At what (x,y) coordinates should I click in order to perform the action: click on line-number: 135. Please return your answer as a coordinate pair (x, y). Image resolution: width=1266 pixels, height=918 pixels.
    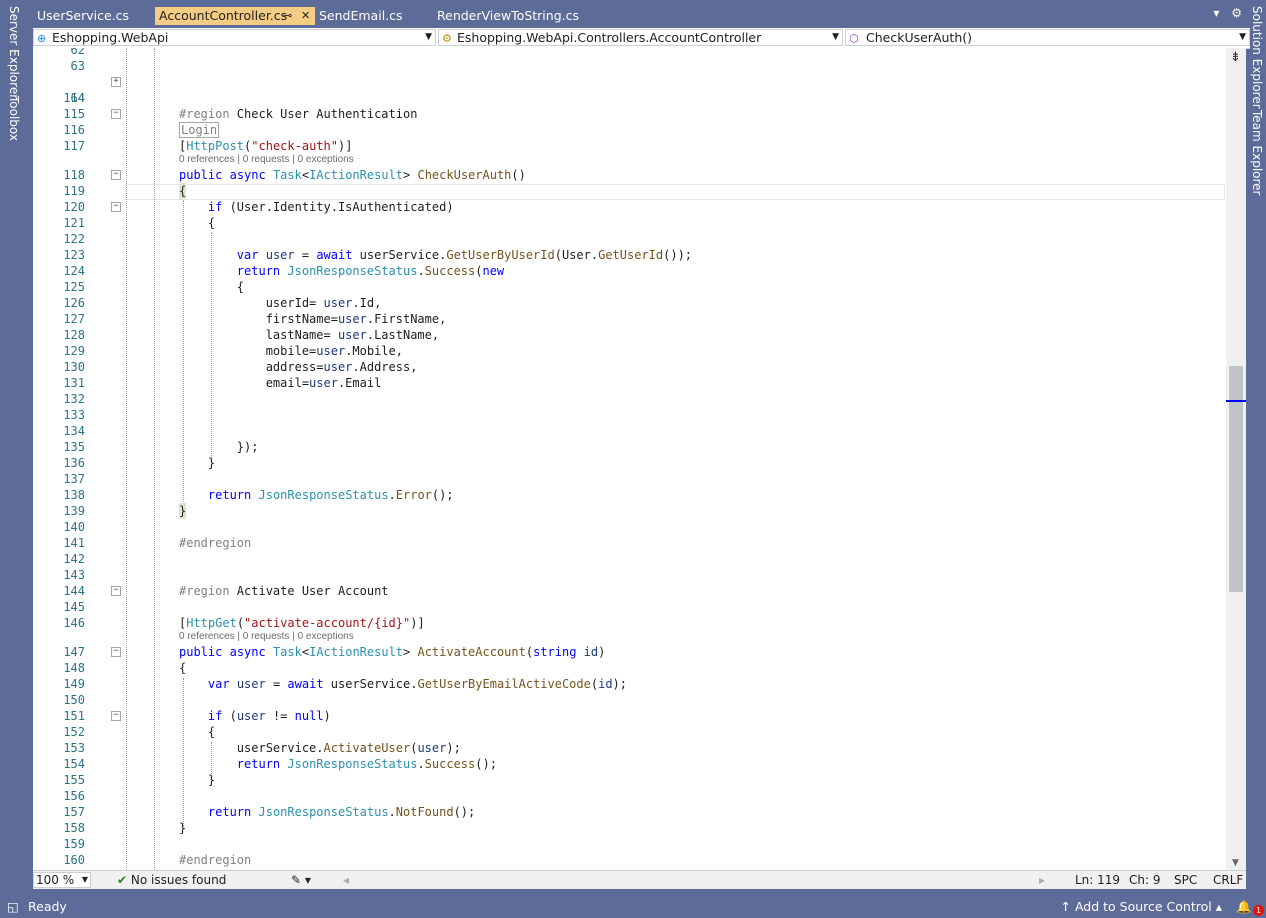
    Looking at the image, I should click on (74, 447).